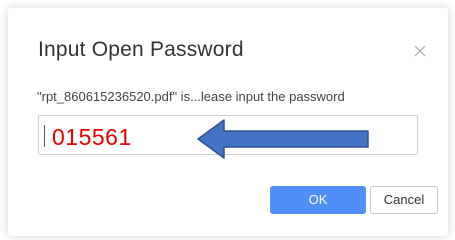 The image size is (455, 240). I want to click on left-arrow-icon, so click(283, 139).